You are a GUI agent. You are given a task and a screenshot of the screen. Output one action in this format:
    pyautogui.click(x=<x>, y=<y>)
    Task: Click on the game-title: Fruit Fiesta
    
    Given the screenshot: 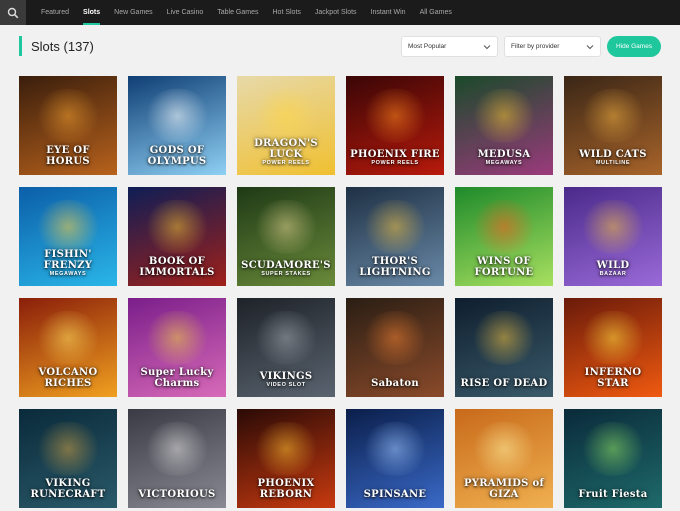 What is the action you would take?
    pyautogui.click(x=613, y=494)
    